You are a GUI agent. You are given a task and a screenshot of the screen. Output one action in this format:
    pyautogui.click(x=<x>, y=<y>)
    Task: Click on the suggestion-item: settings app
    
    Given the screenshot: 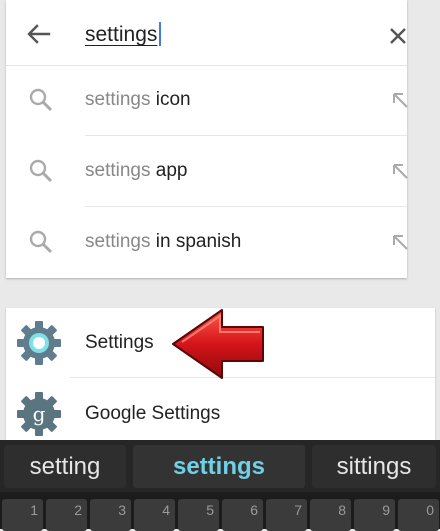 What is the action you would take?
    pyautogui.click(x=208, y=172)
    